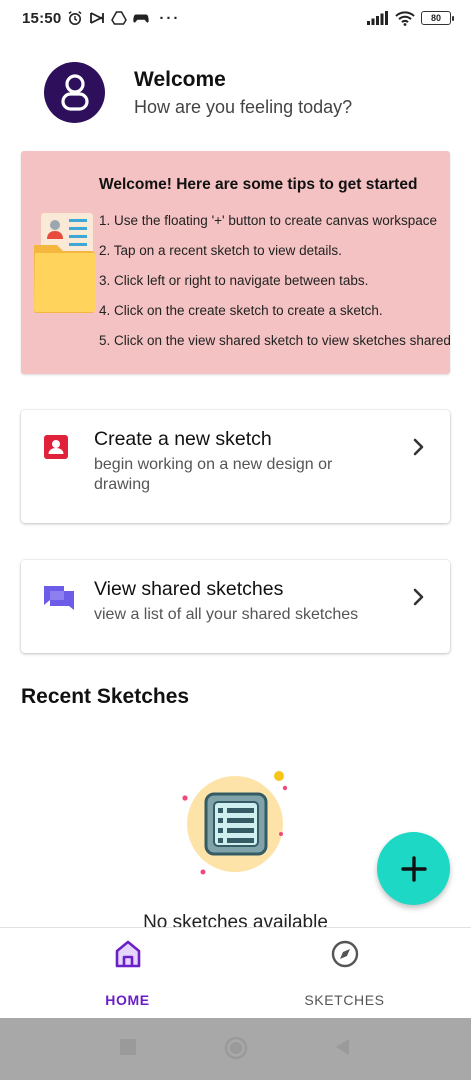 This screenshot has height=1080, width=471. Describe the element at coordinates (235, 18) in the screenshot. I see `status-bar: 15:50 ··· 80` at that location.